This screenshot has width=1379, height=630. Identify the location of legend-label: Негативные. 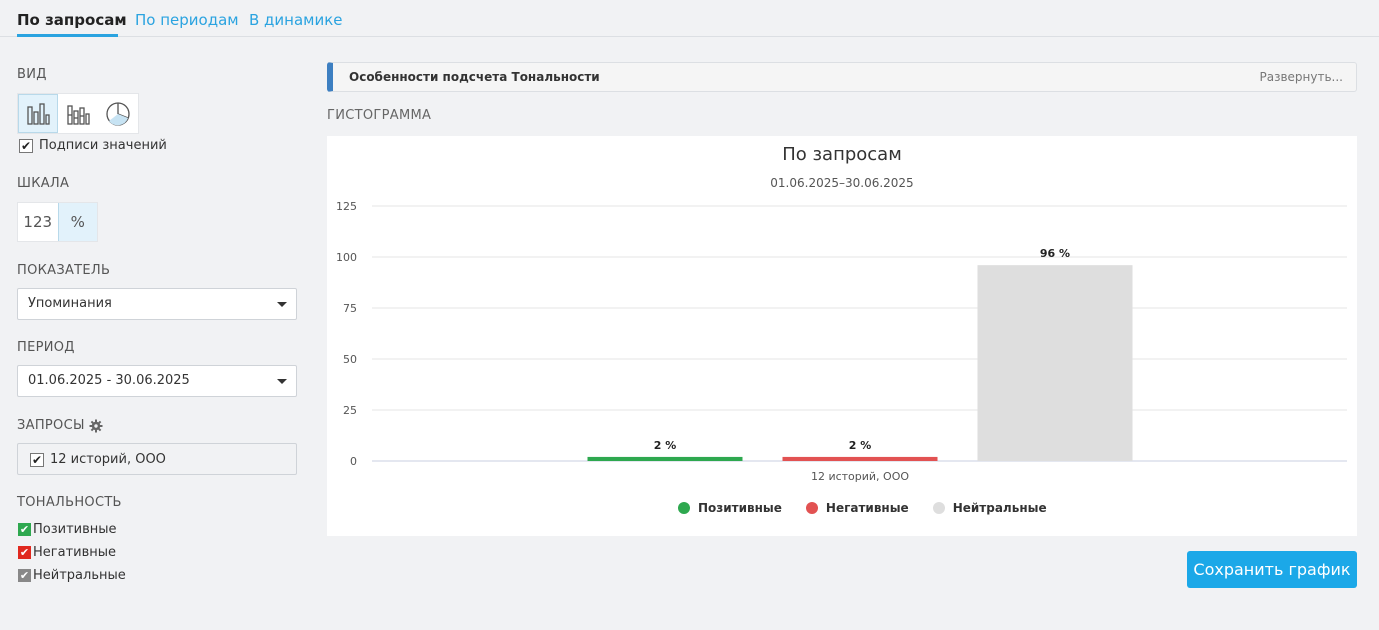
(867, 508).